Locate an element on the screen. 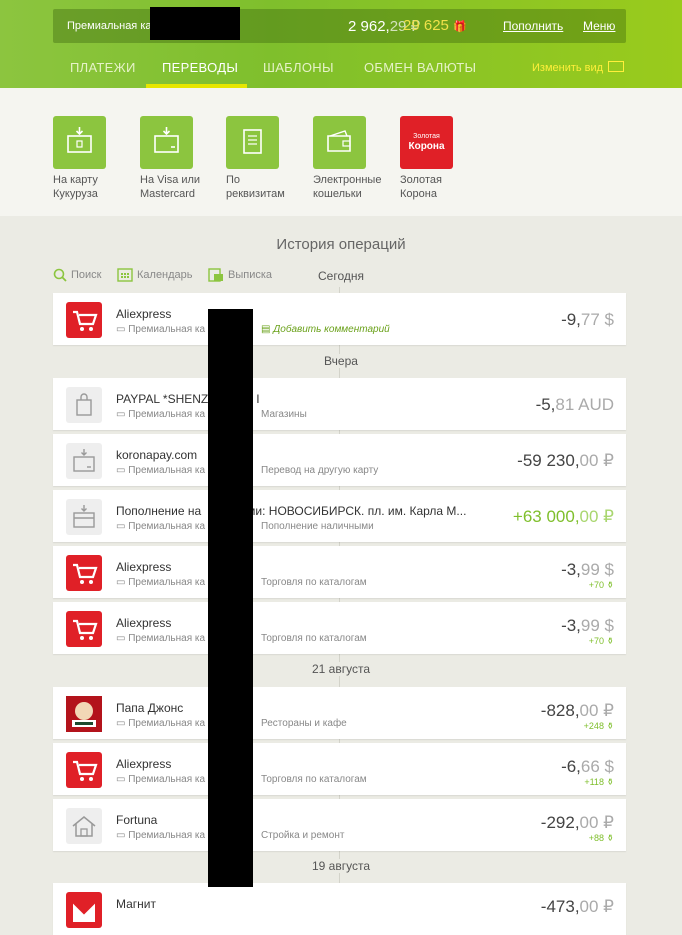 Image resolution: width=682 pixels, height=935 pixels. date-header: Сегодня is located at coordinates (341, 276).